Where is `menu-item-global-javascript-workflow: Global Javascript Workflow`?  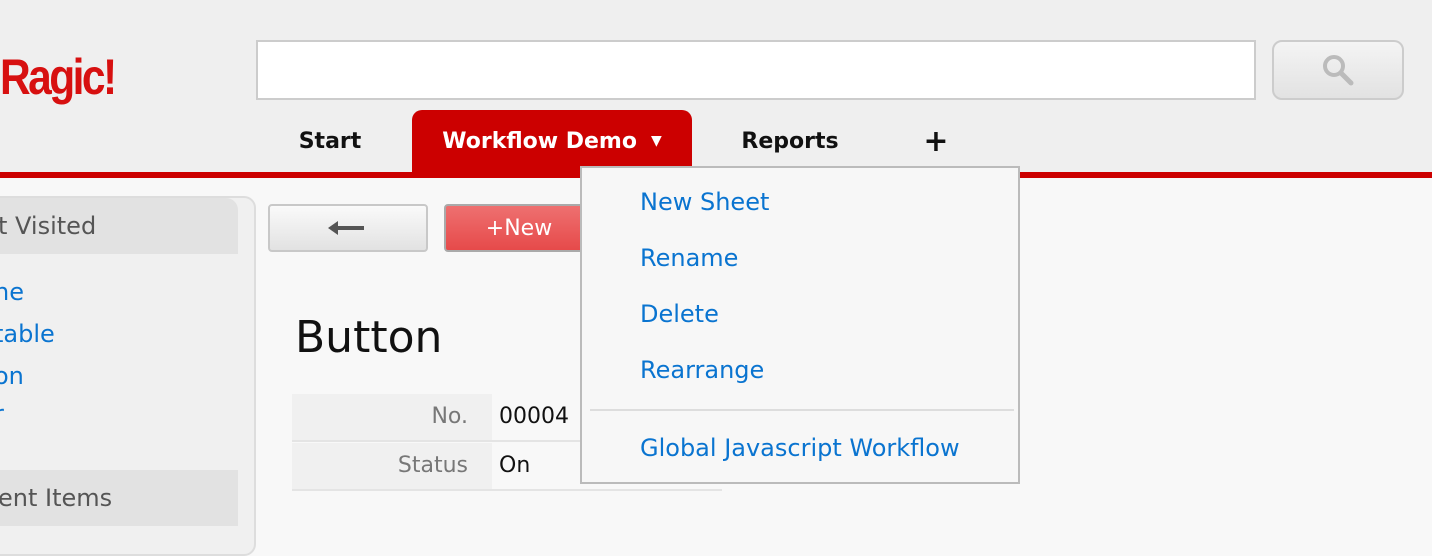
menu-item-global-javascript-workflow: Global Javascript Workflow is located at coordinates (800, 448).